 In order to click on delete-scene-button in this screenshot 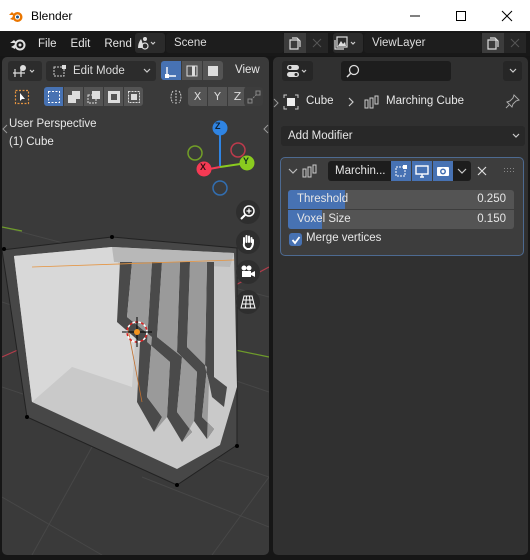, I will do `click(317, 43)`.